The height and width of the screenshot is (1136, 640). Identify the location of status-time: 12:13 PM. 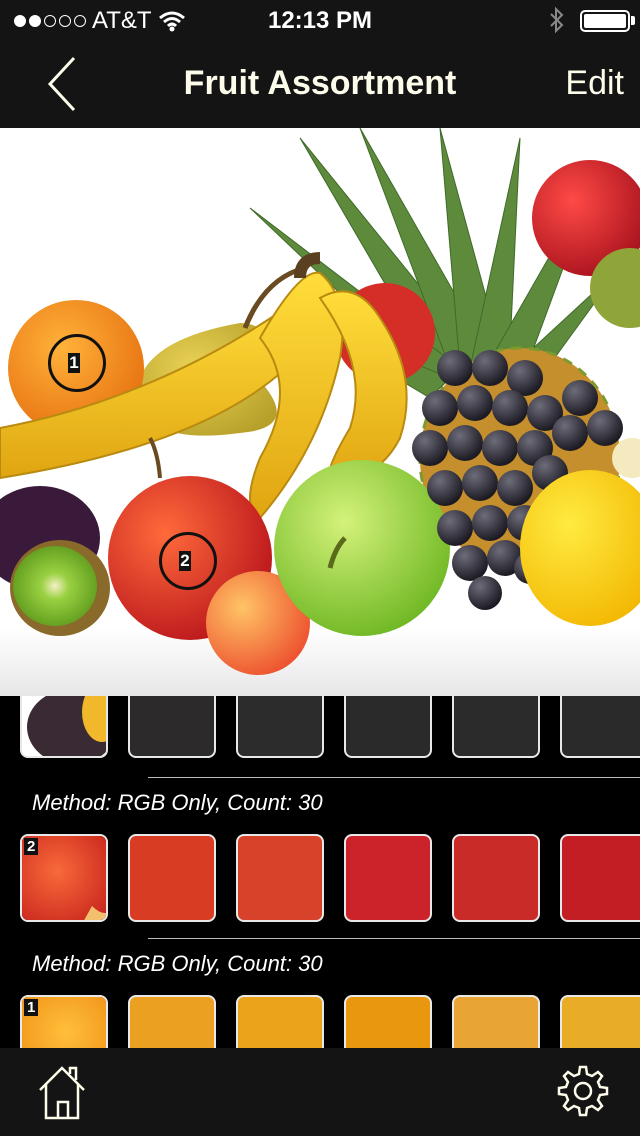
(320, 20).